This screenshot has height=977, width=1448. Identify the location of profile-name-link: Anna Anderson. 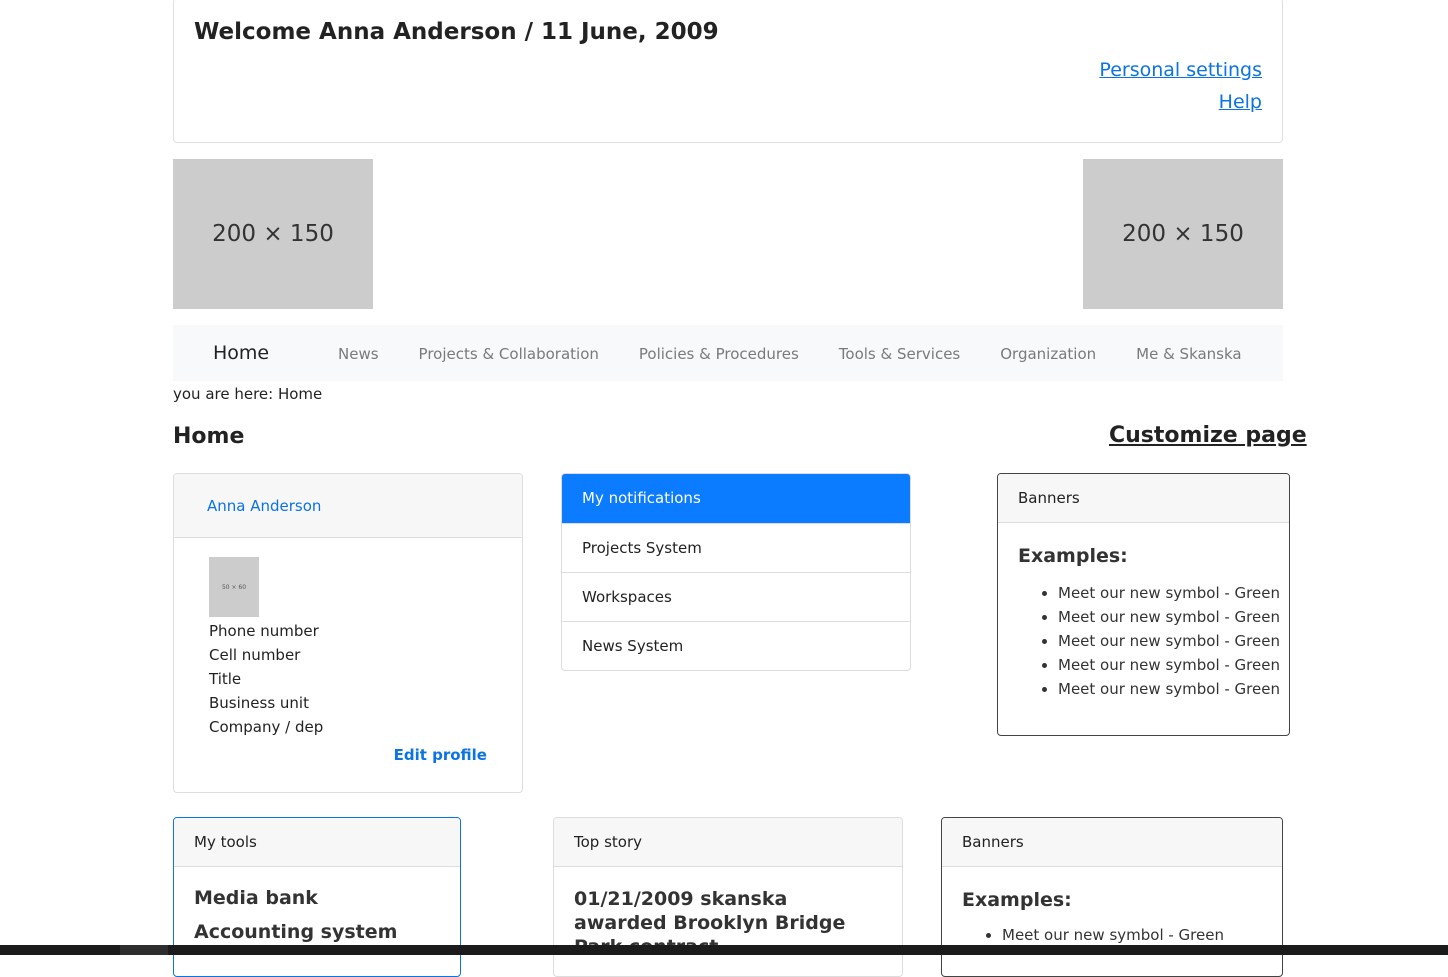
(348, 506).